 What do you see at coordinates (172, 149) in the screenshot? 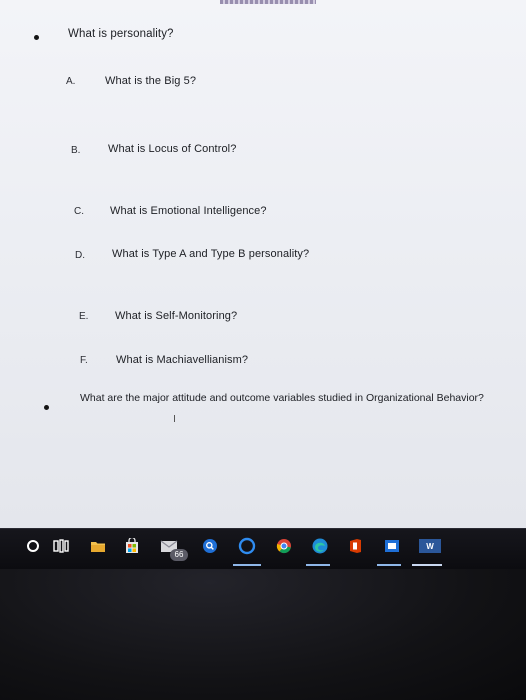
I see `item-b-text: What is Locus of Control?` at bounding box center [172, 149].